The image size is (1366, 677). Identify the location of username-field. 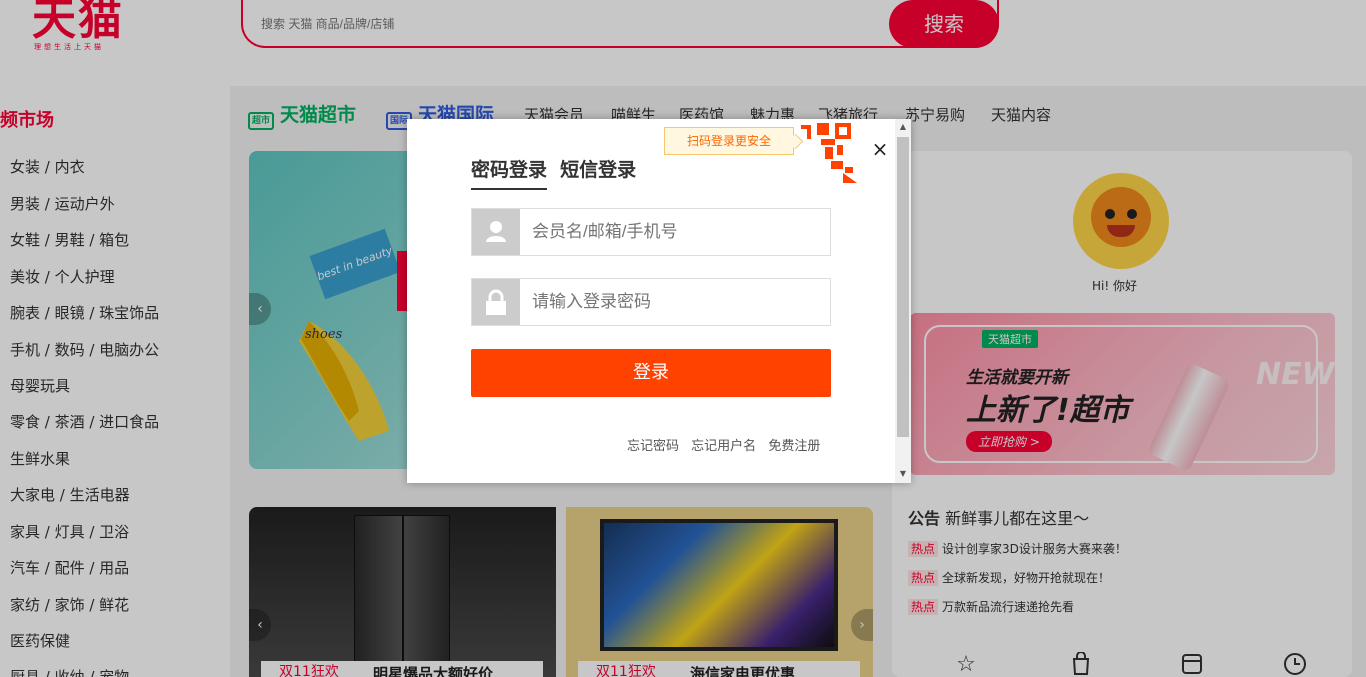
(651, 232).